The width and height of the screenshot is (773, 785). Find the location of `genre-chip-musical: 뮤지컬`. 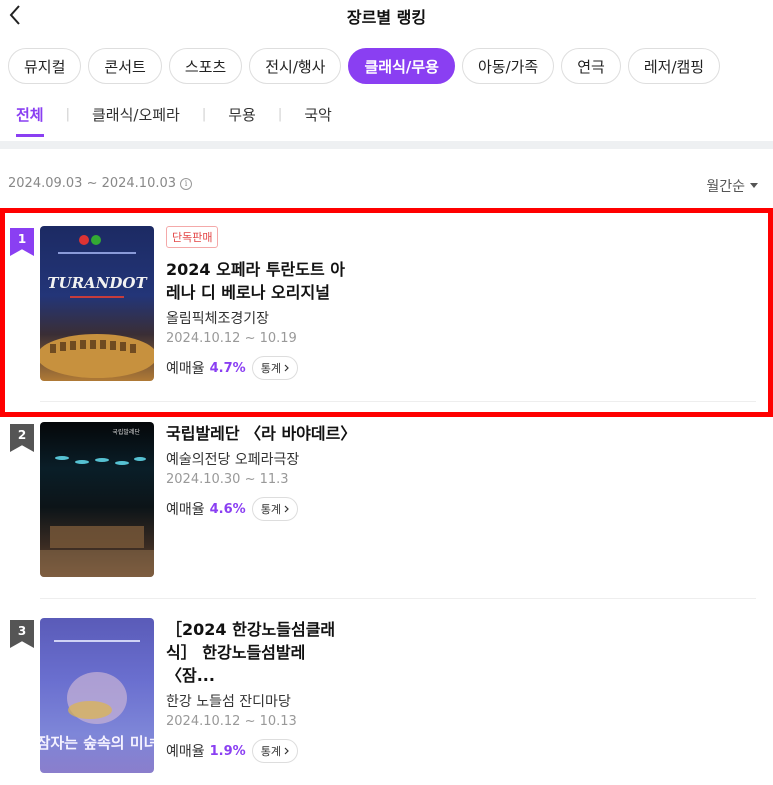

genre-chip-musical: 뮤지컬 is located at coordinates (45, 66).